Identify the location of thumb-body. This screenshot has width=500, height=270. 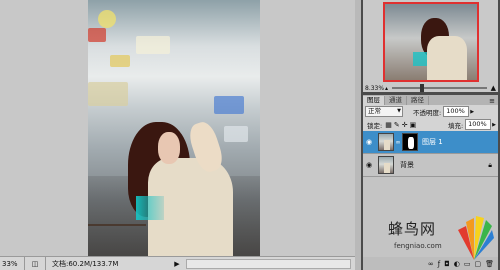
(447, 58).